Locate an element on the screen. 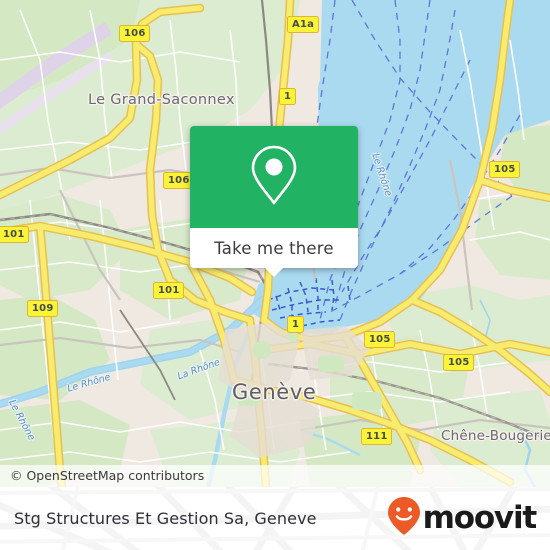 The width and height of the screenshot is (550, 550). road-shield: A1a is located at coordinates (303, 24).